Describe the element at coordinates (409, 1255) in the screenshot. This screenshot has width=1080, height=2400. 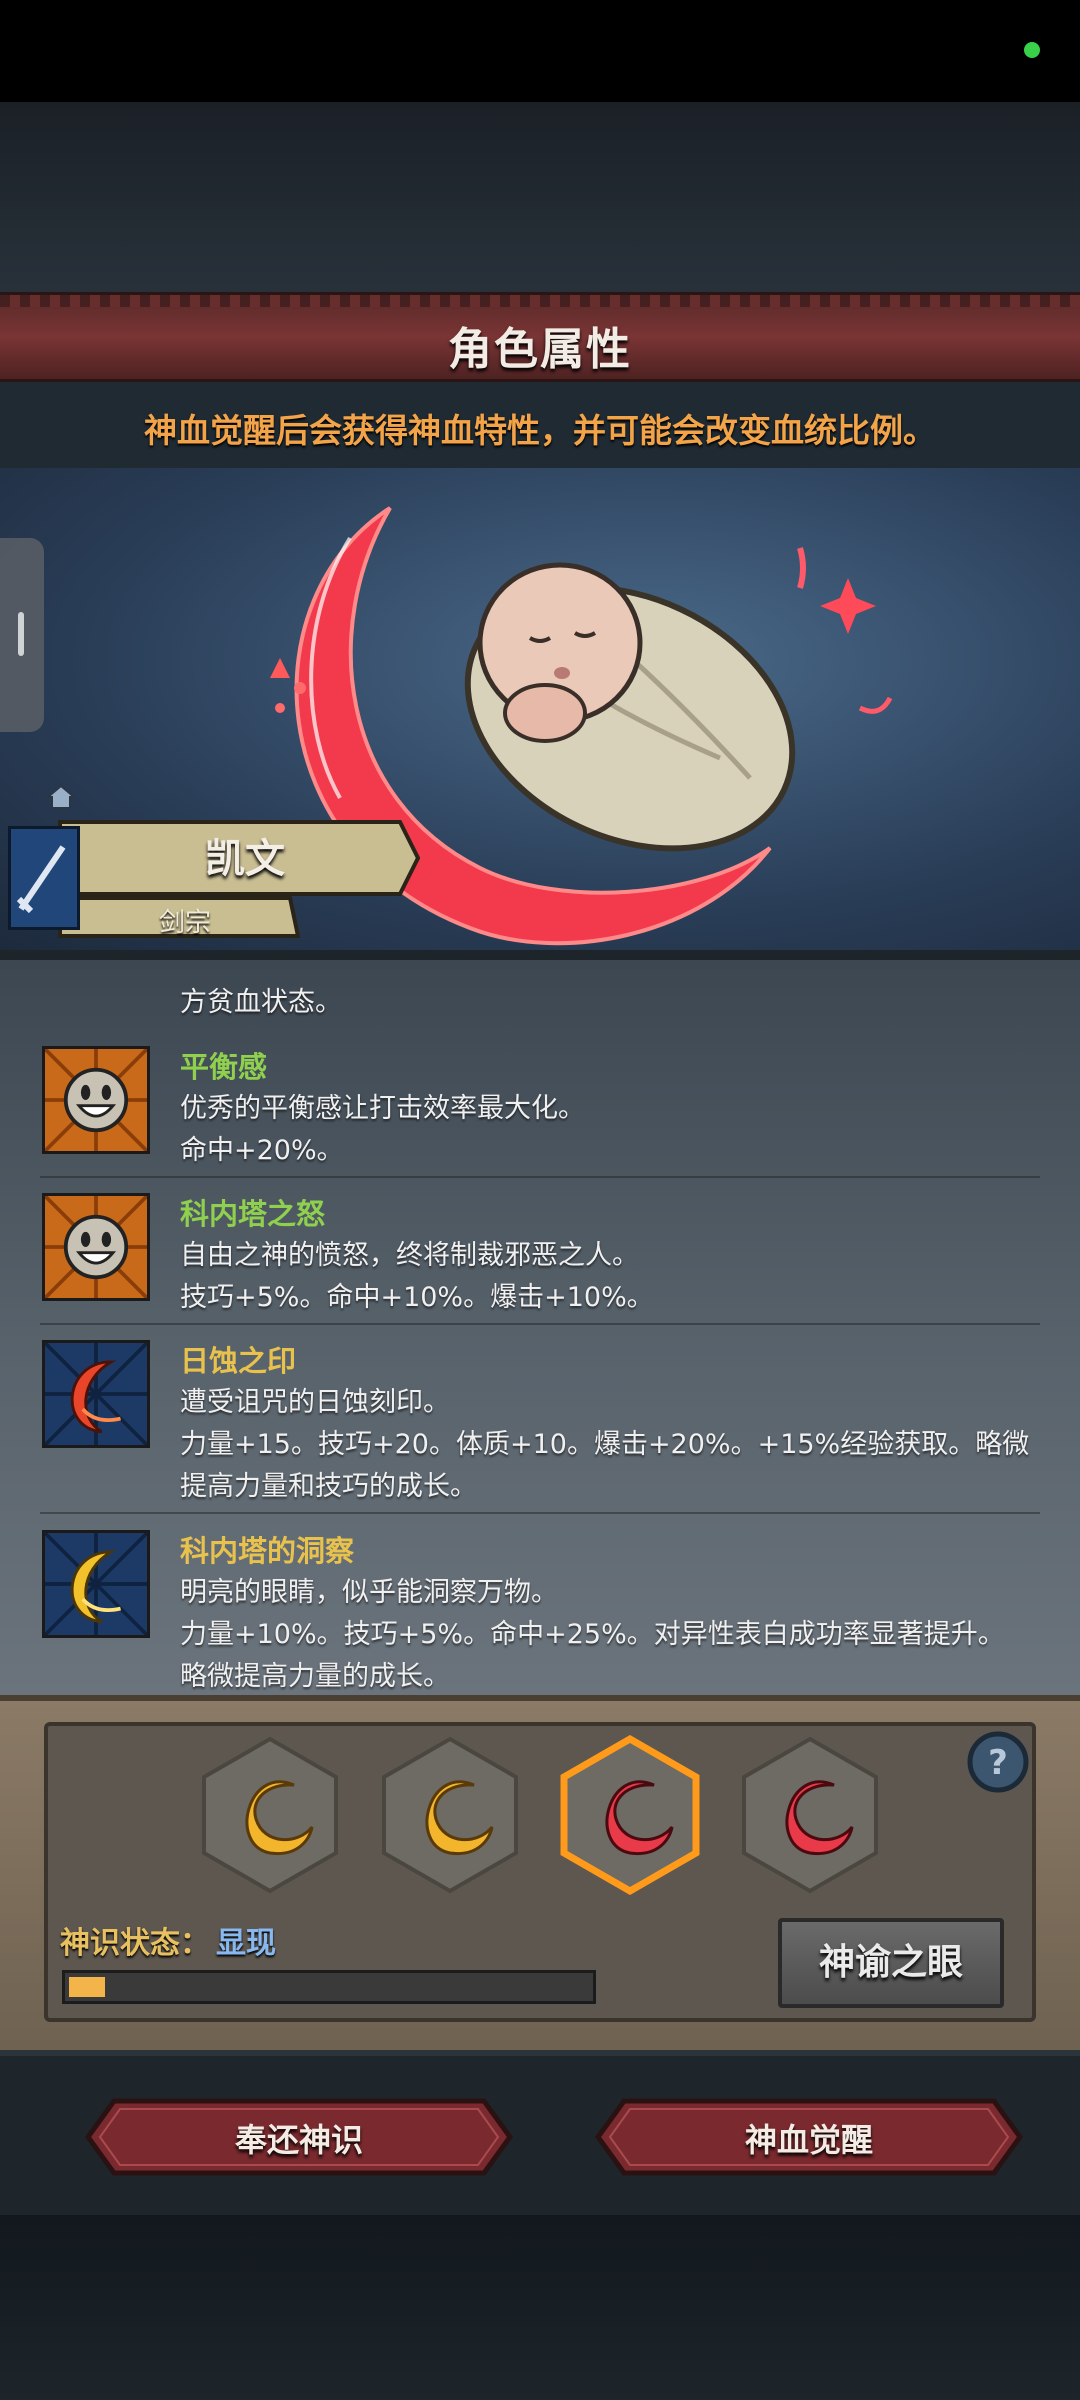
I see `trait-description-line: 自由之神的愤怒，终将制裁邪恶之人。` at that location.